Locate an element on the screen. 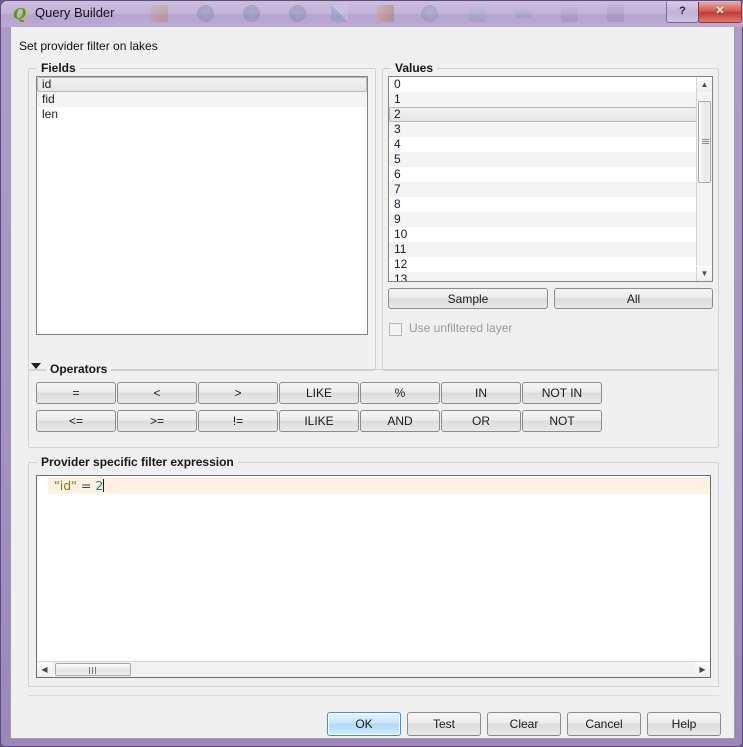 This screenshot has height=747, width=743. operators-group: Operators is located at coordinates (373, 405).